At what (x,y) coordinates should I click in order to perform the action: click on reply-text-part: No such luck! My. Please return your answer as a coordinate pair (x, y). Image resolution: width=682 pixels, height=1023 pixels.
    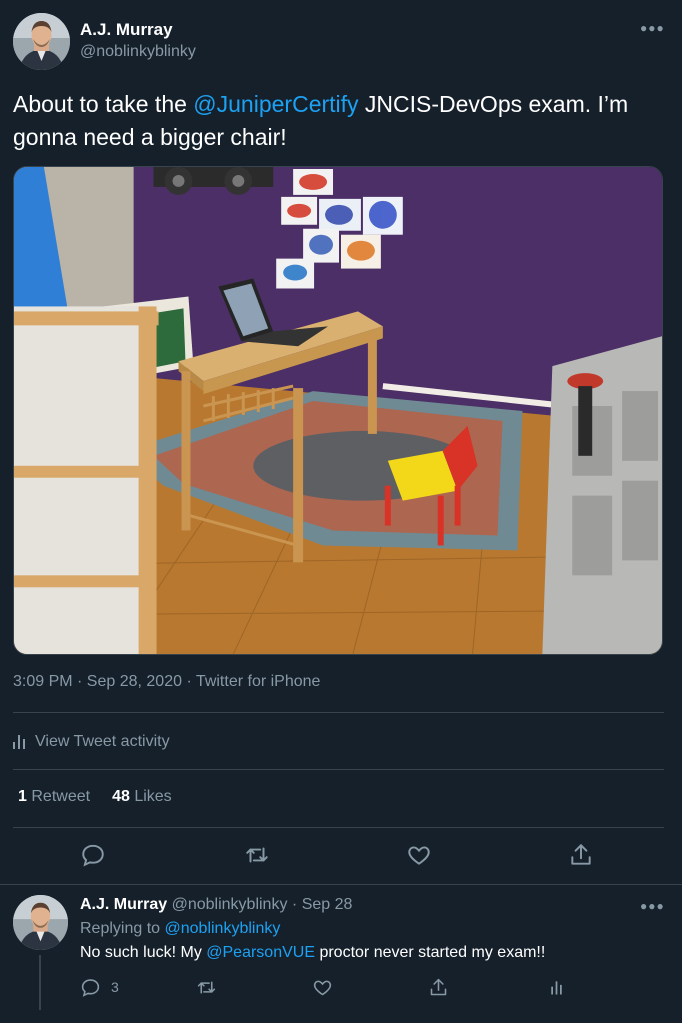
    Looking at the image, I should click on (143, 952).